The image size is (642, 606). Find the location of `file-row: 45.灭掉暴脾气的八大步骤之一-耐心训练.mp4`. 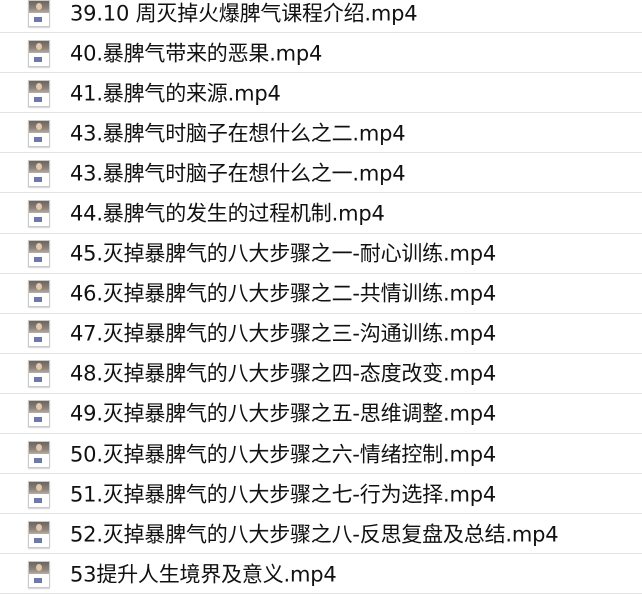

file-row: 45.灭掉暴脾气的八大步骤之一-耐心训练.mp4 is located at coordinates (321, 254).